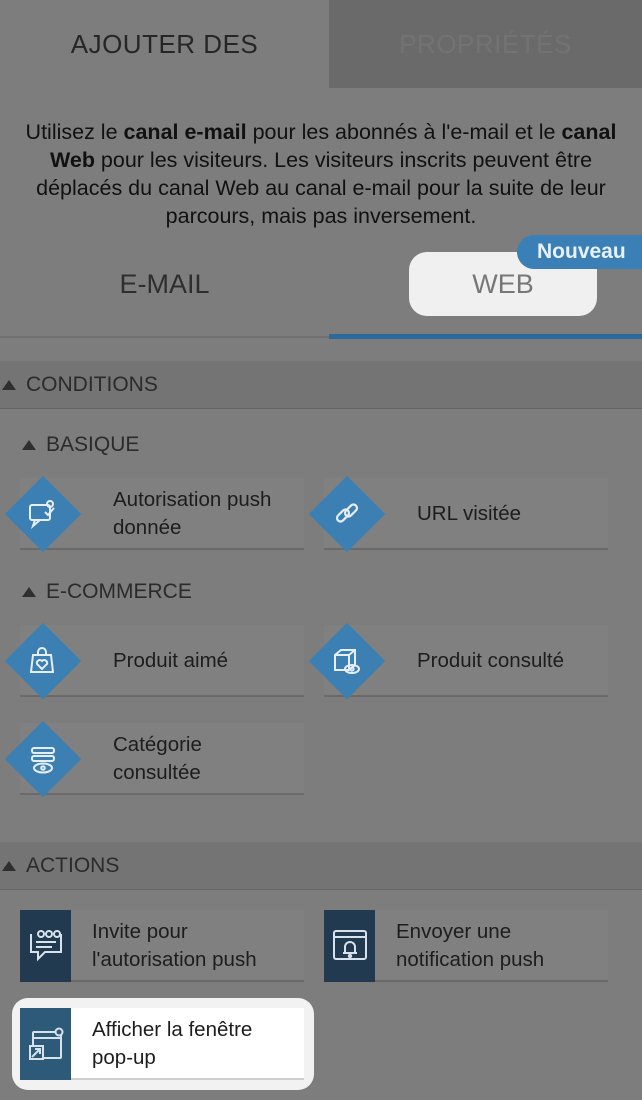 The width and height of the screenshot is (642, 1100). I want to click on list-eye-icon, so click(43, 759).